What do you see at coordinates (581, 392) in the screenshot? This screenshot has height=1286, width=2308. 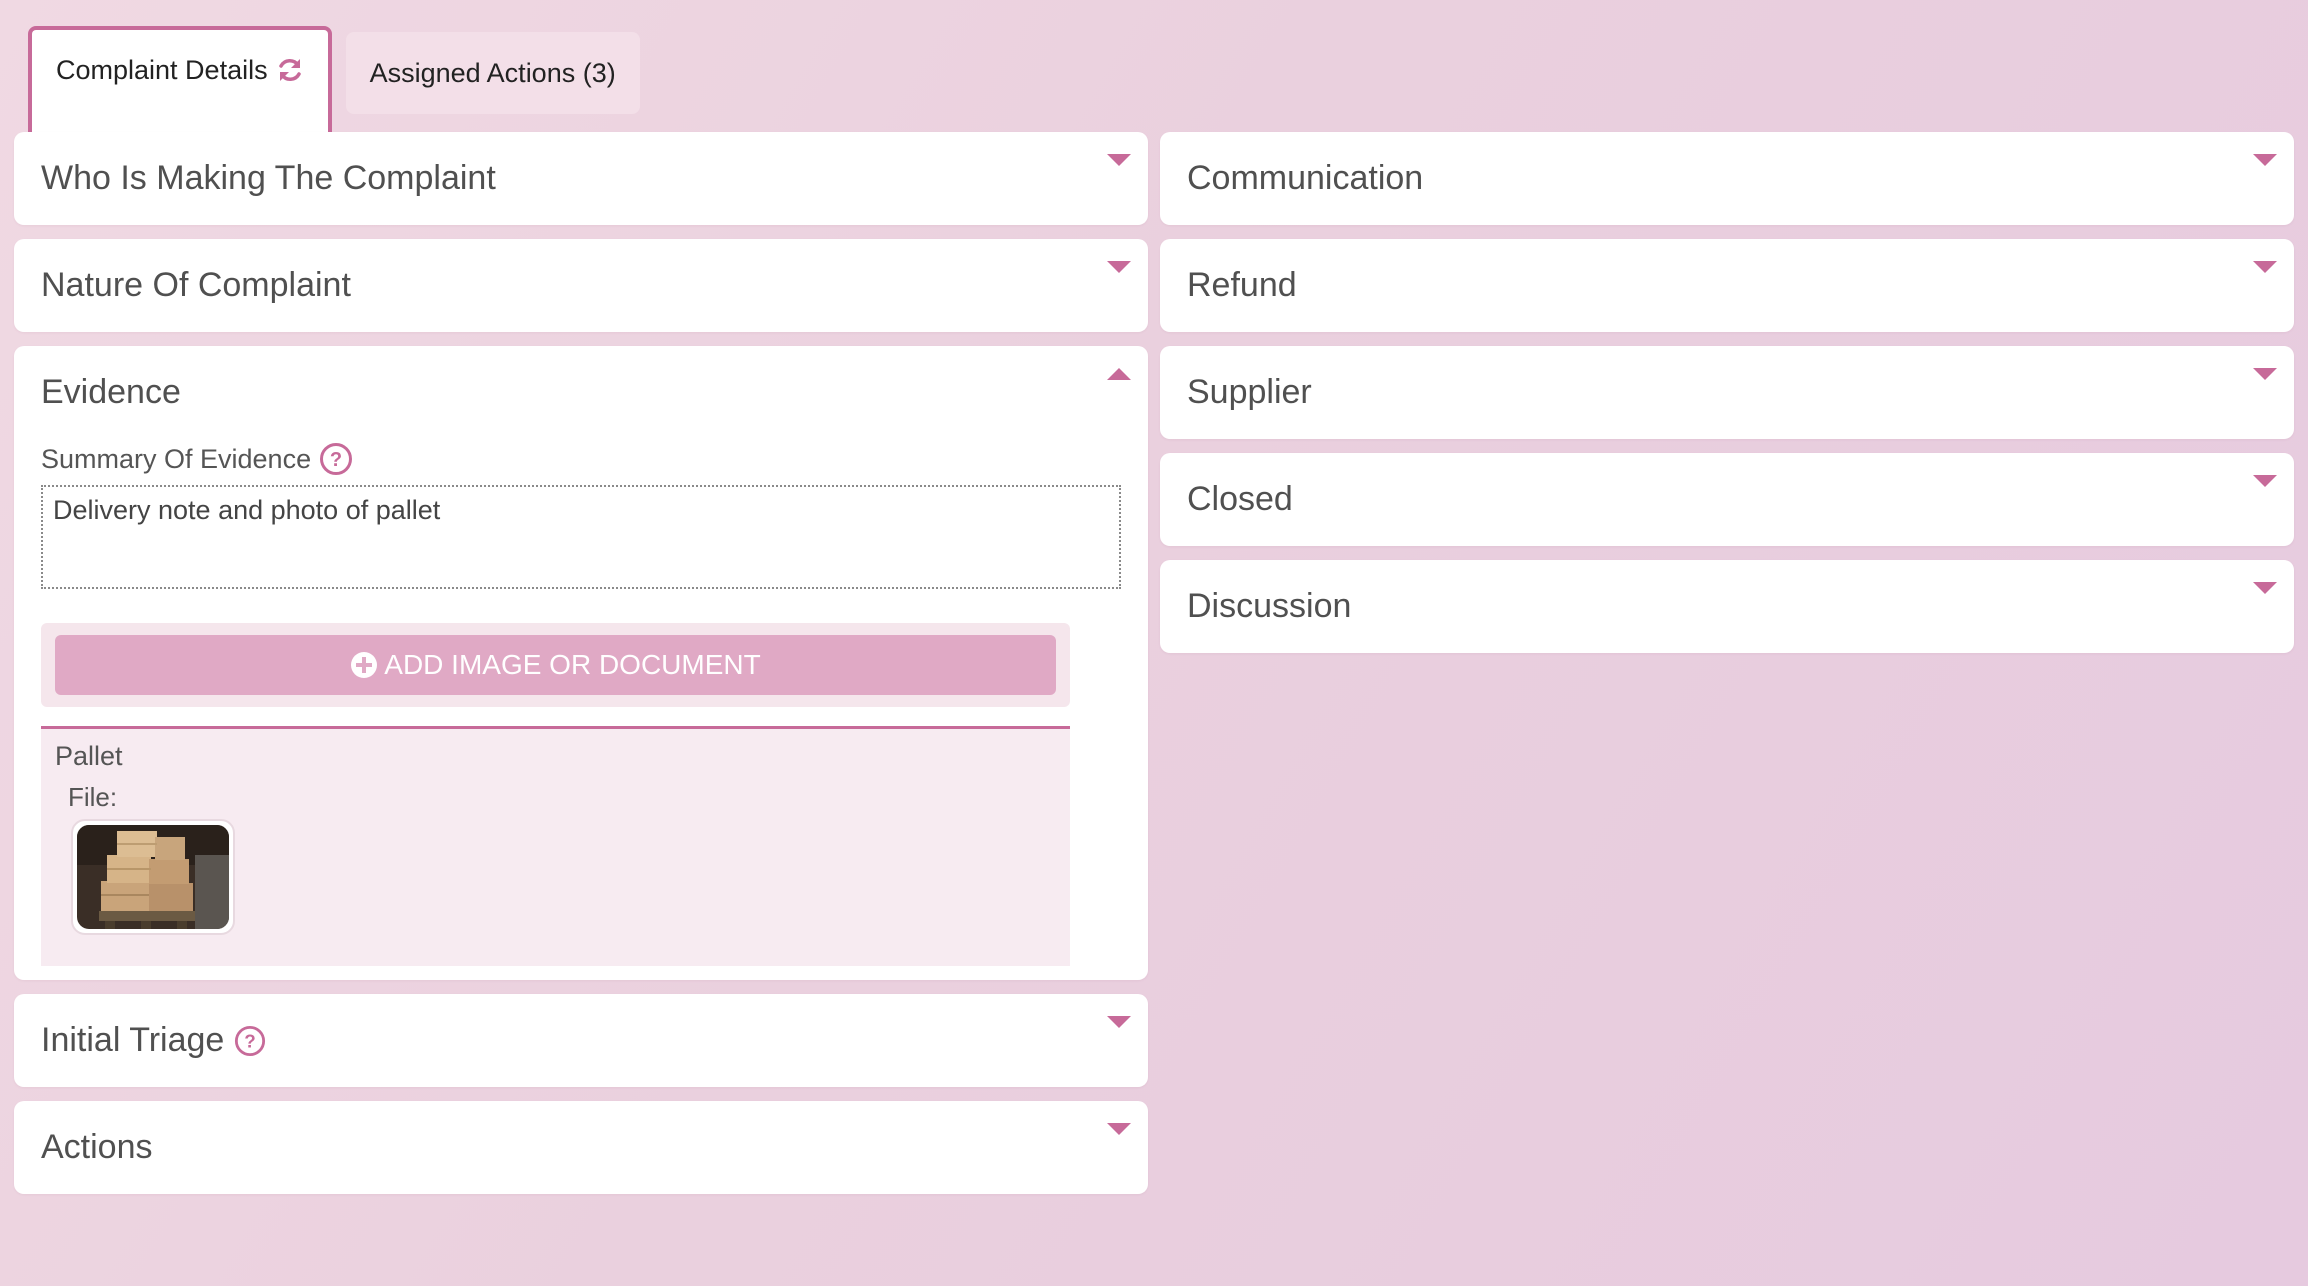 I see `panel-header-evidence: Evidence` at bounding box center [581, 392].